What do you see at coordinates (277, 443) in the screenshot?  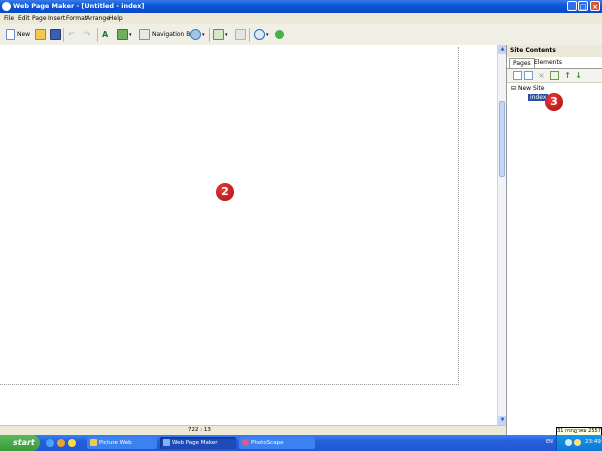 I see `taskbar-item-photoscape: PhotoScape` at bounding box center [277, 443].